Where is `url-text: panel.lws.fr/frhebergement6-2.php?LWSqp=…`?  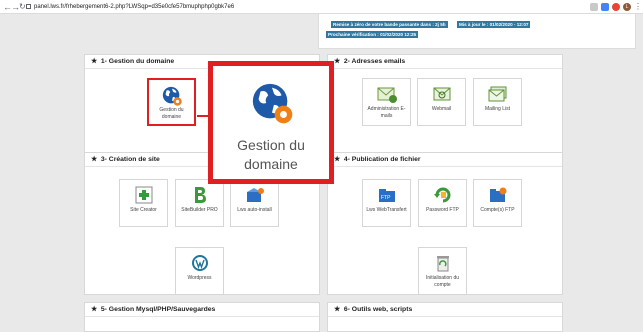
url-text: panel.lws.fr/frhebergement6-2.php?LWSqp=… is located at coordinates (134, 7).